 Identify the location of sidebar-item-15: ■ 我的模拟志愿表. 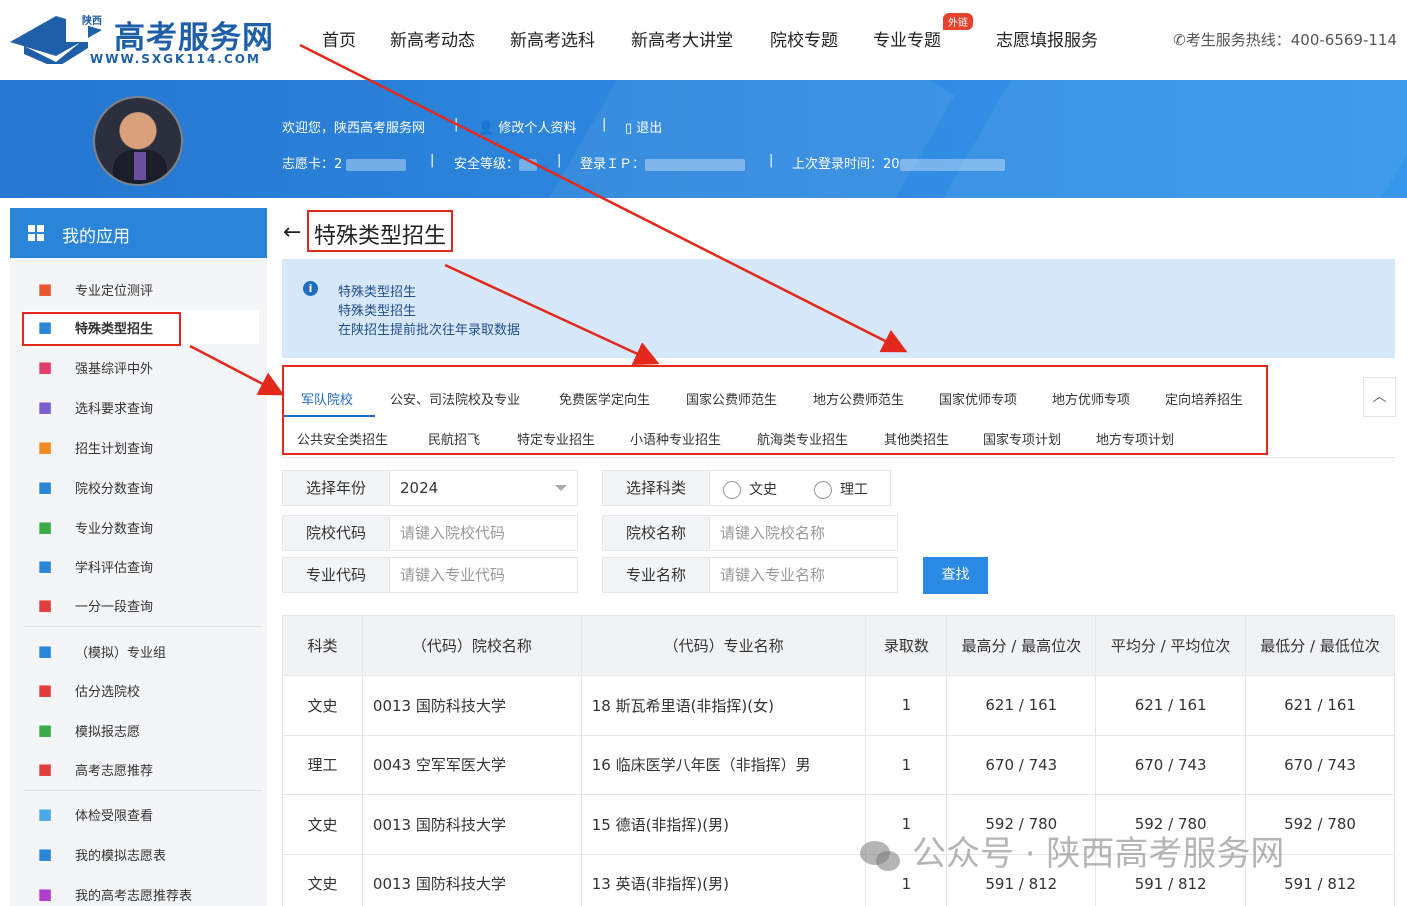
(141, 854).